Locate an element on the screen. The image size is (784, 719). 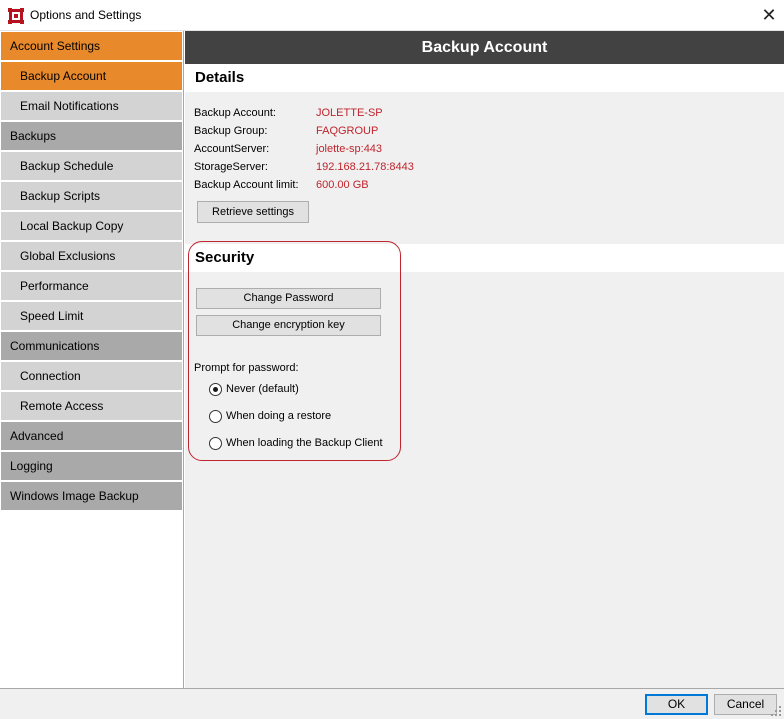
window-title: Options and Settings is located at coordinates (86, 15).